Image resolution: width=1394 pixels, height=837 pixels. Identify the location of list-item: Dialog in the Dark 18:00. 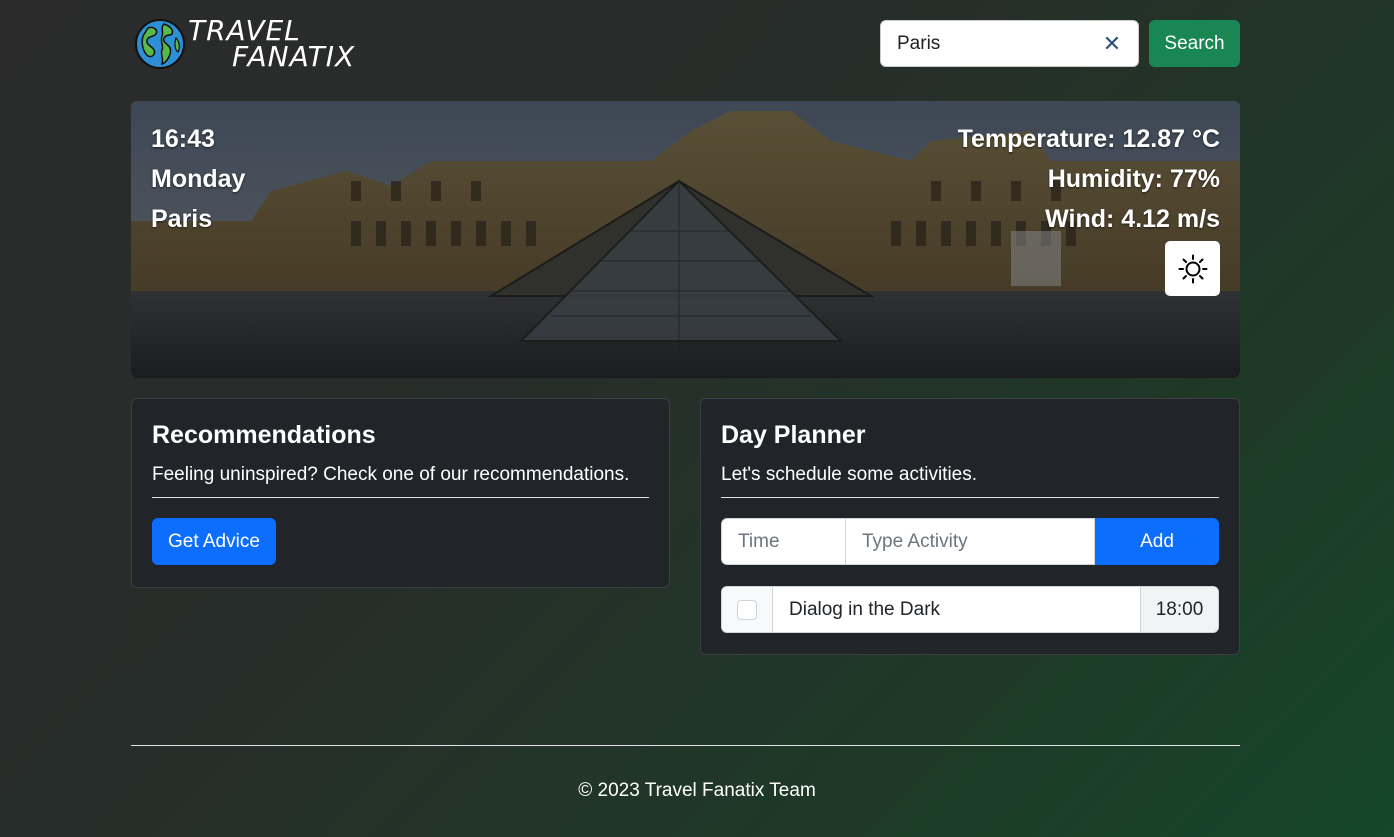
(970, 609).